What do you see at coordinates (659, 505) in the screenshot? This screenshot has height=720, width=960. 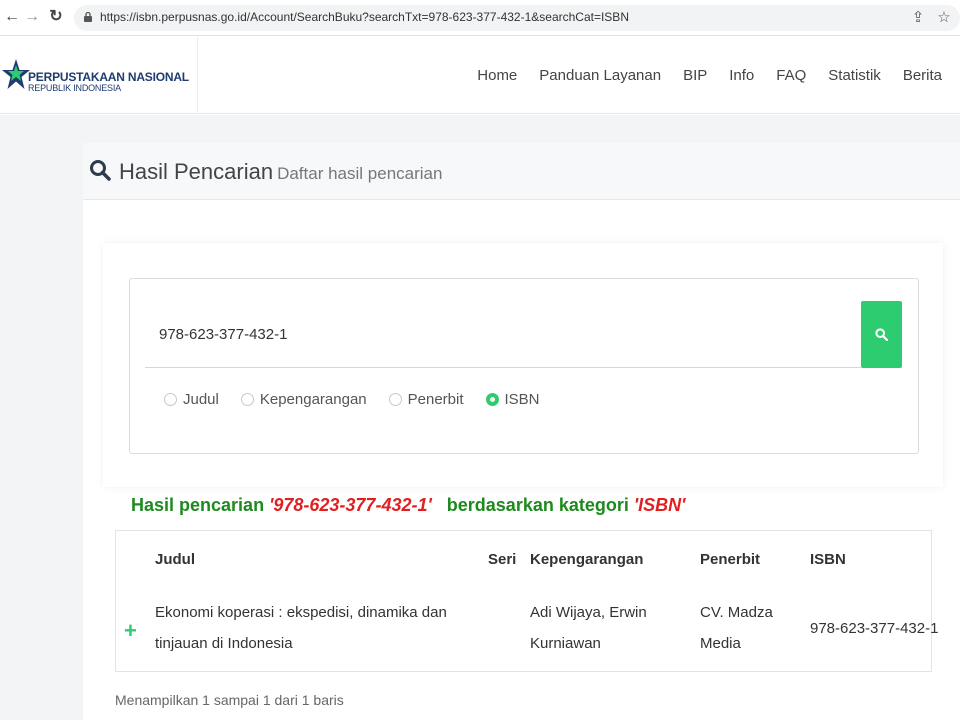 I see `result-category: 'ISBN'` at bounding box center [659, 505].